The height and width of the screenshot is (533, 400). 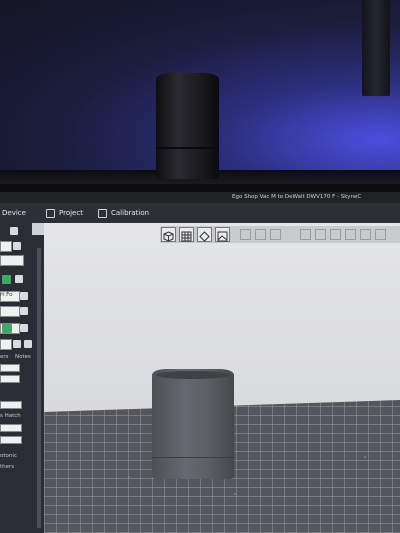 I want to click on image-icon, so click(x=222, y=234).